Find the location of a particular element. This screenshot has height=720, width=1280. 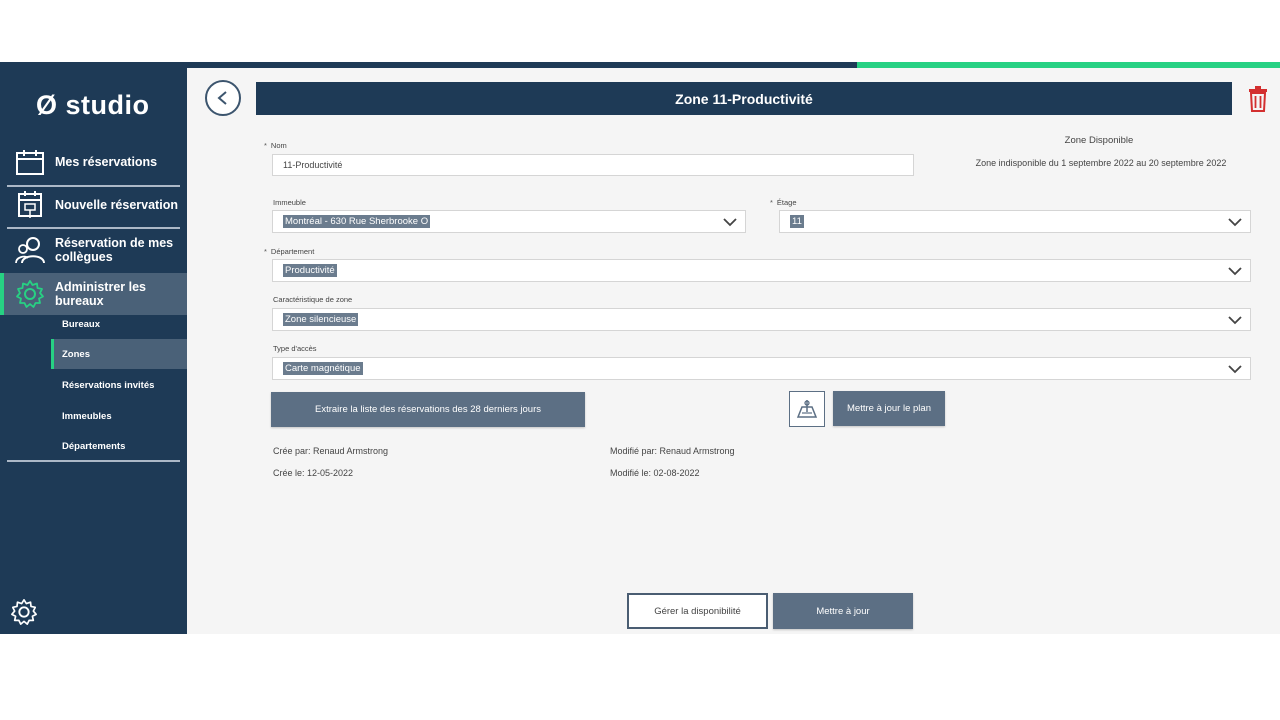

sidebar-subitem-immeubles: Immeubles is located at coordinates (87, 416).